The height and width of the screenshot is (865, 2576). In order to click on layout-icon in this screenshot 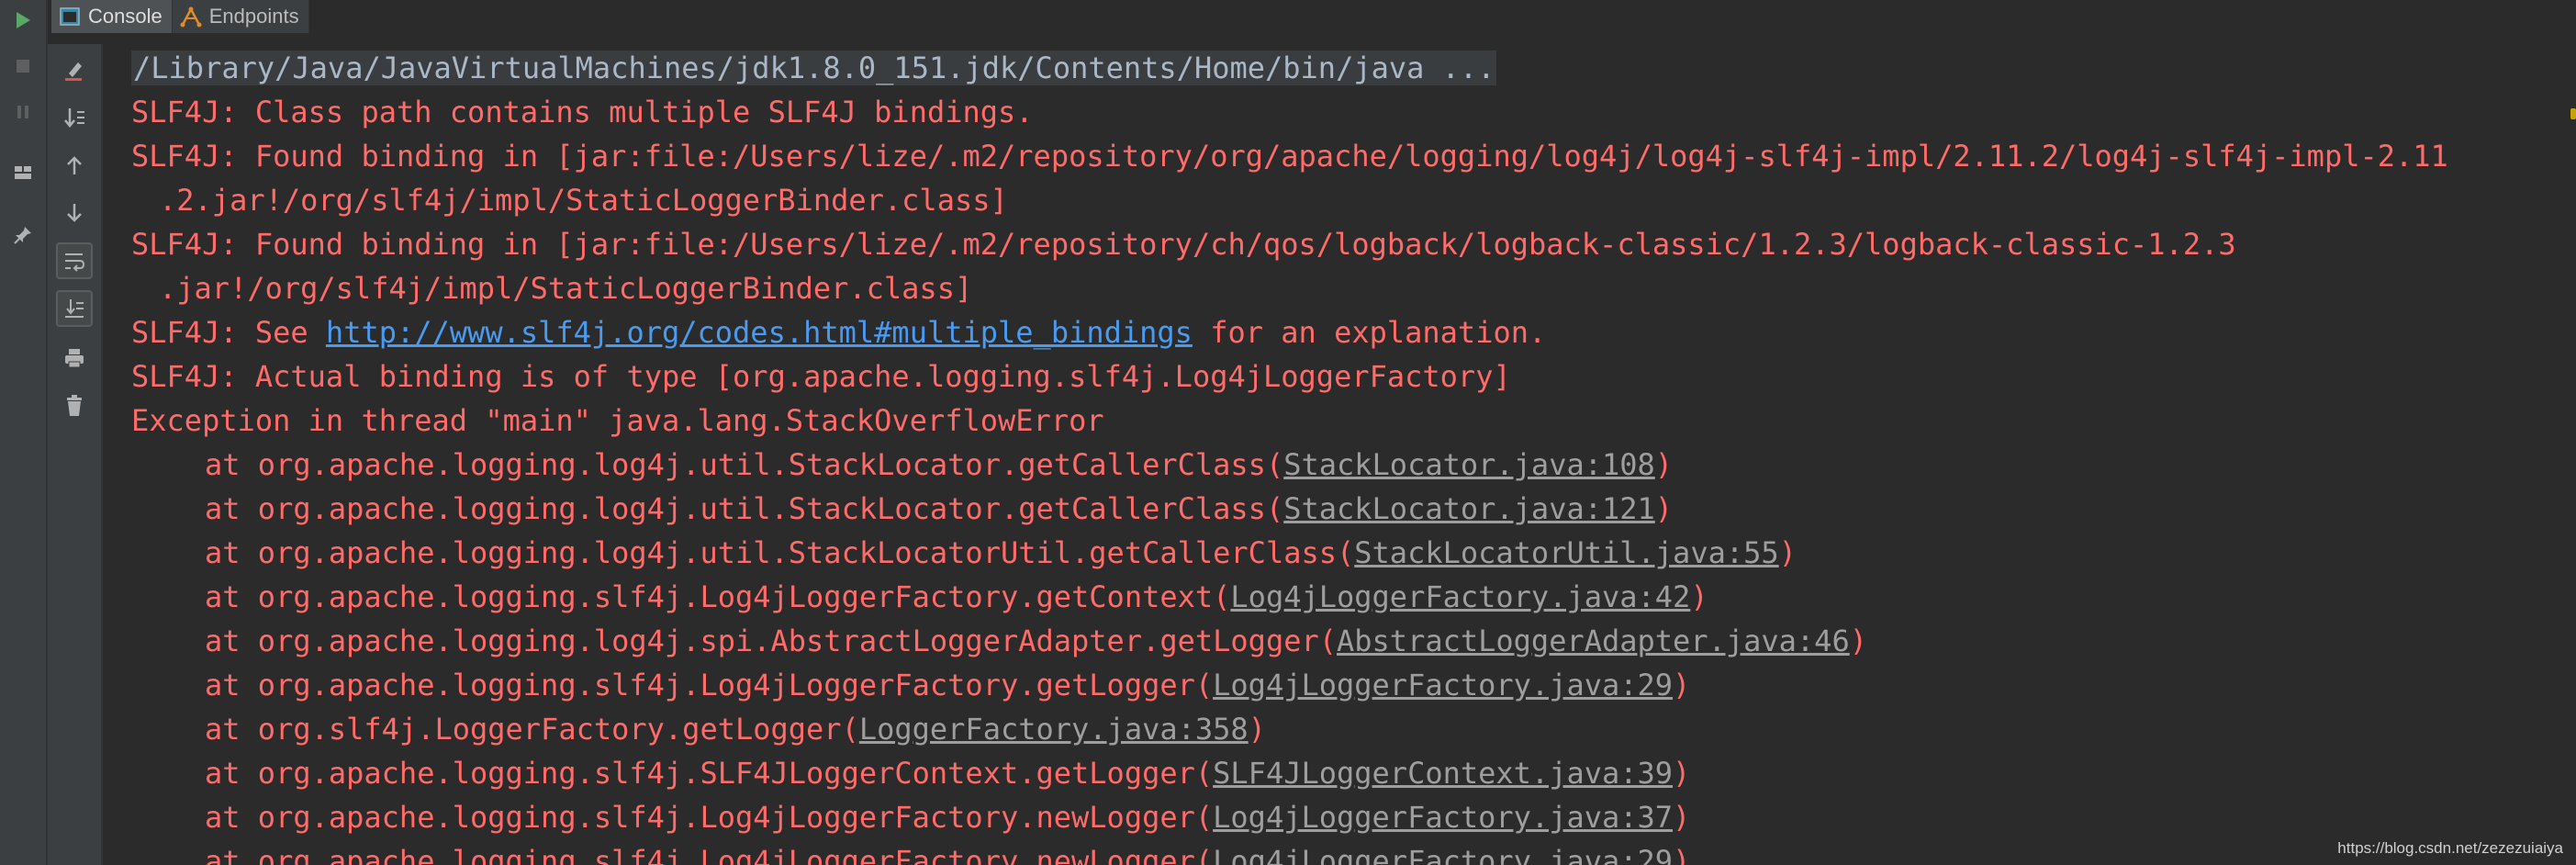, I will do `click(23, 172)`.